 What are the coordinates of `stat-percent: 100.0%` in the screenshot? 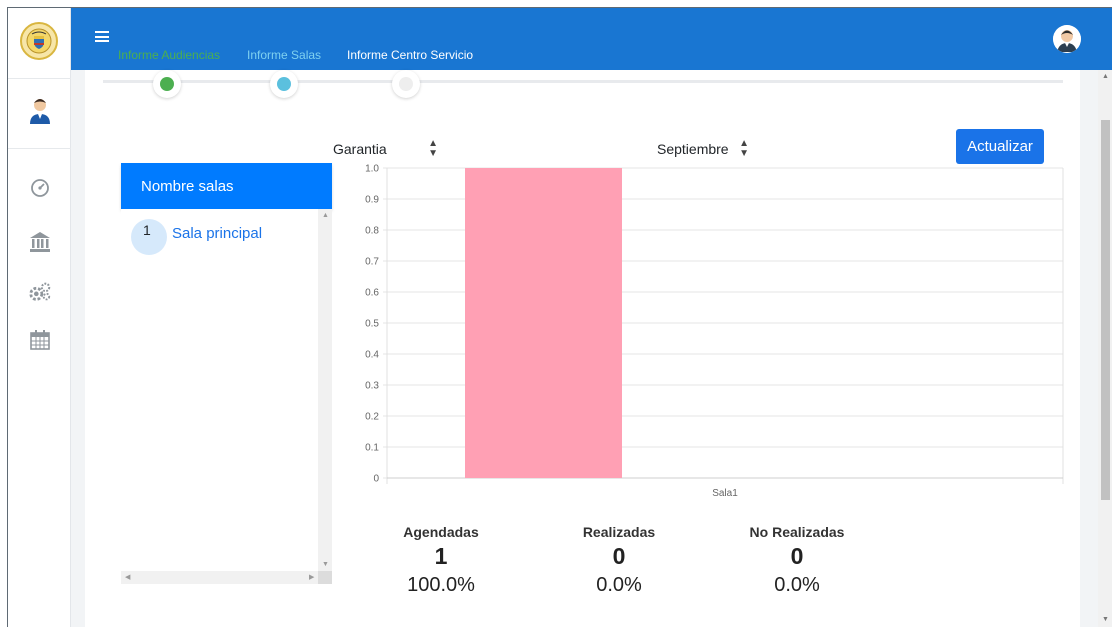 It's located at (441, 585).